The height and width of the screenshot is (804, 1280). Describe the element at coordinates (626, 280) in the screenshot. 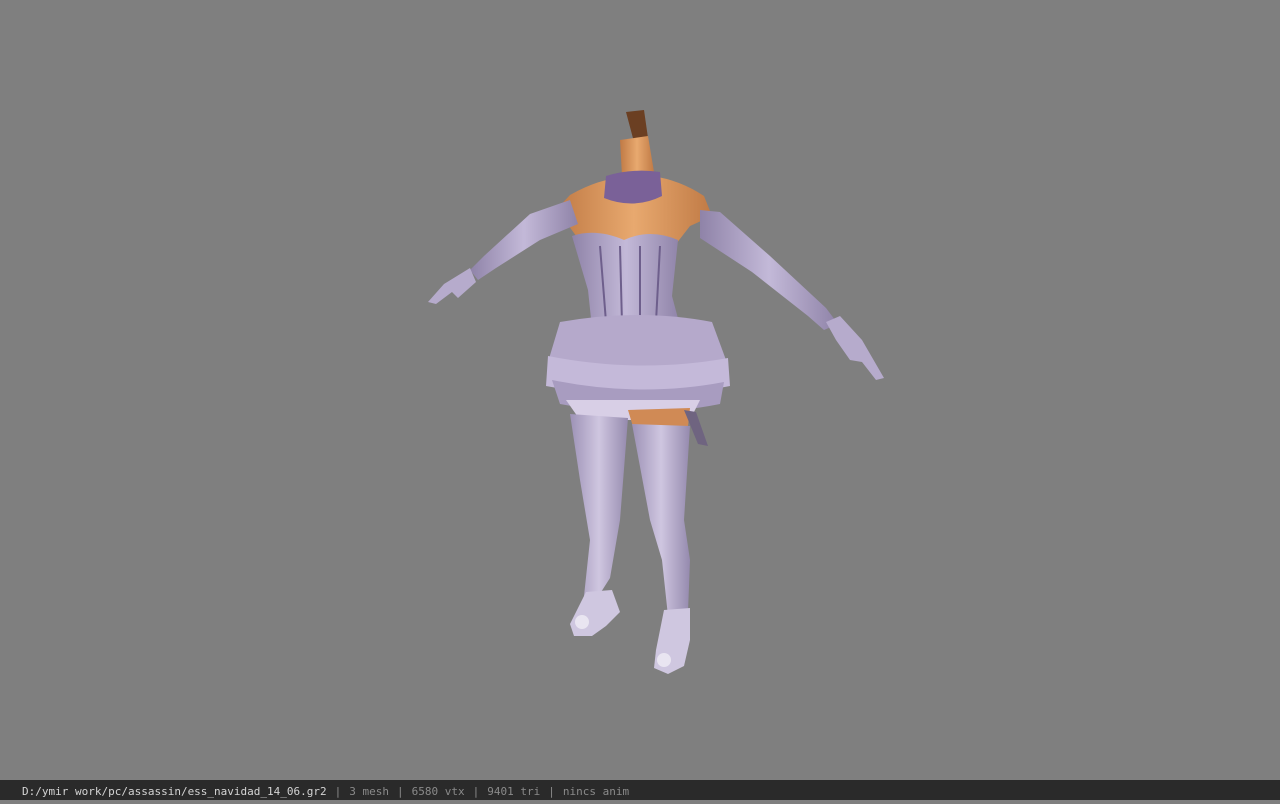

I see `corset` at that location.